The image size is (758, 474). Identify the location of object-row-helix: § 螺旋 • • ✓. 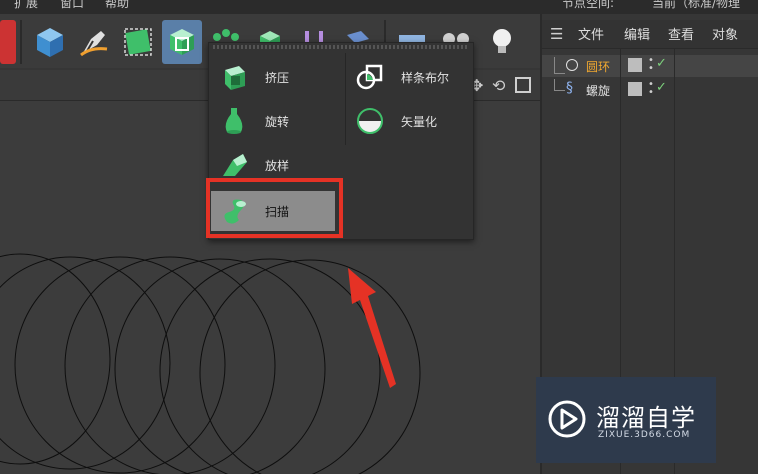
(650, 90).